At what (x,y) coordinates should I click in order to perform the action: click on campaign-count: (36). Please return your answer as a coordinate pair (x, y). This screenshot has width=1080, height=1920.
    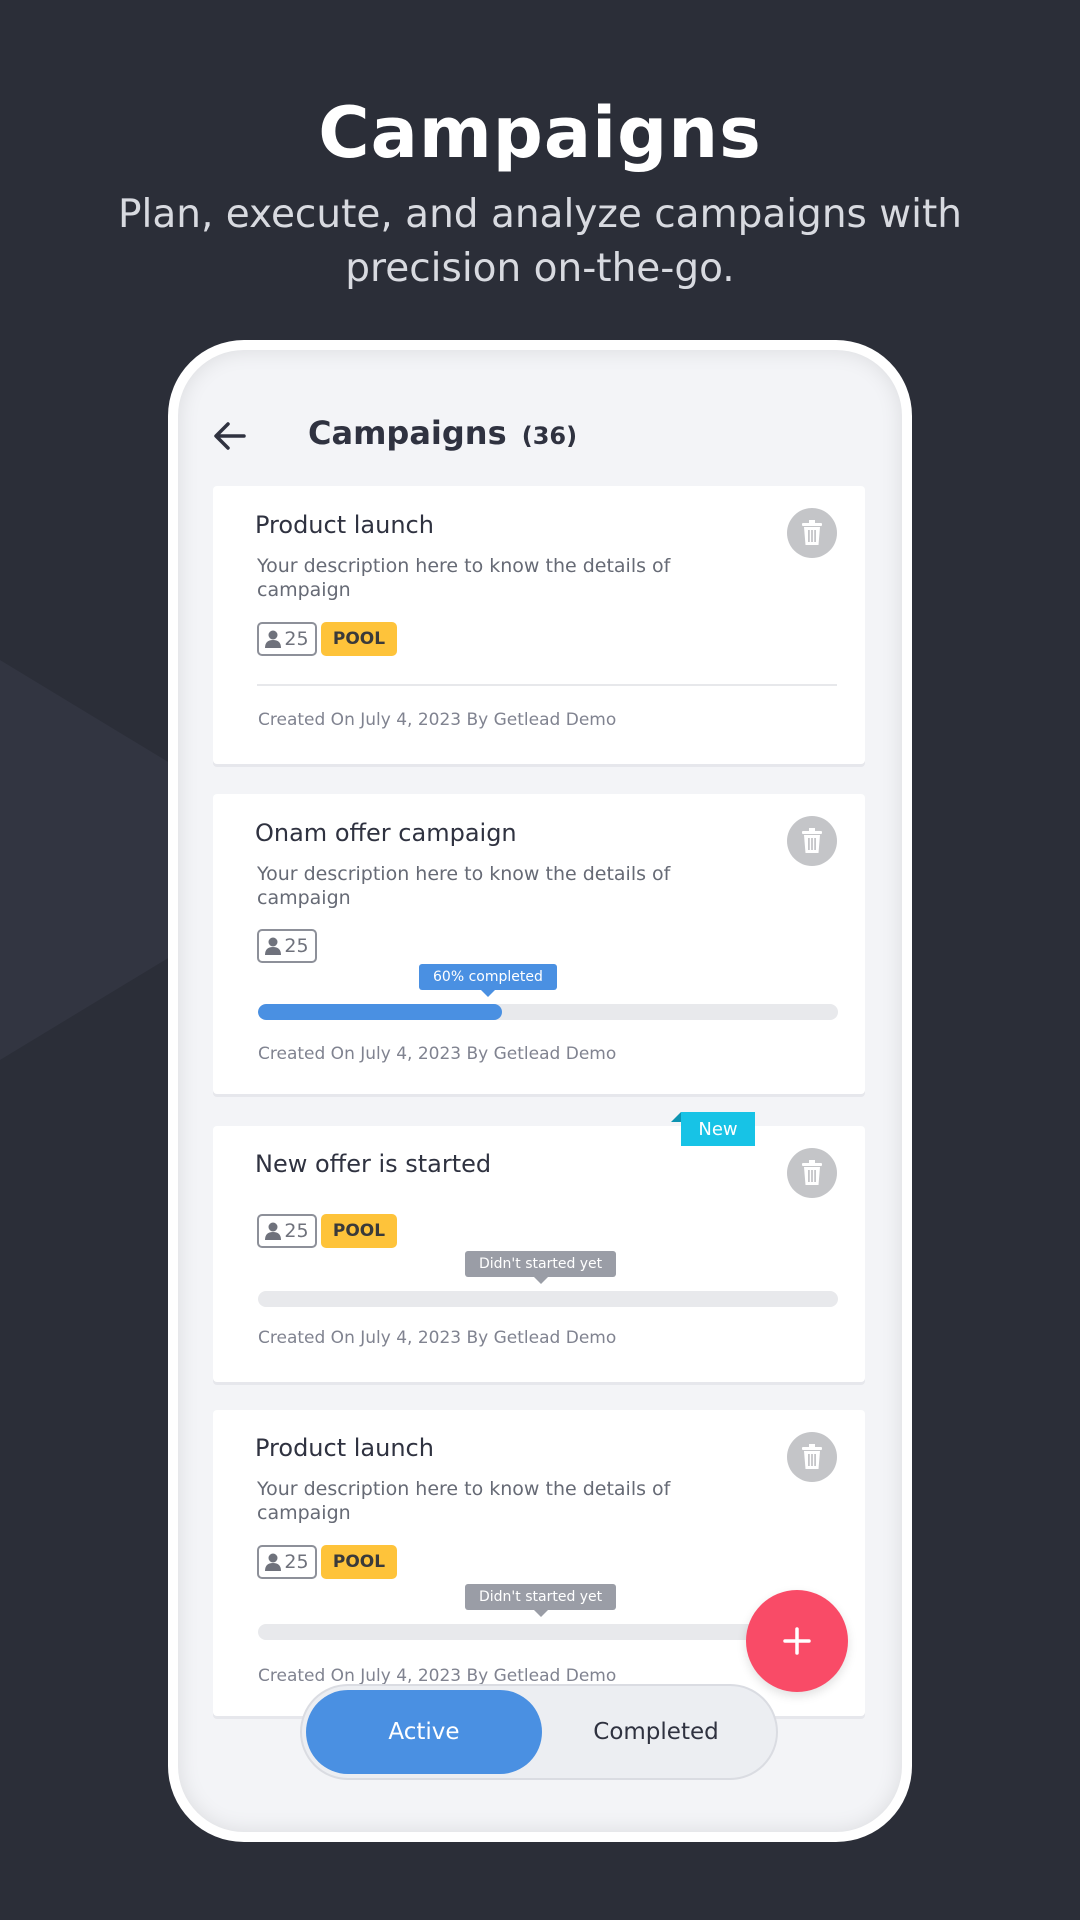
    Looking at the image, I should click on (549, 436).